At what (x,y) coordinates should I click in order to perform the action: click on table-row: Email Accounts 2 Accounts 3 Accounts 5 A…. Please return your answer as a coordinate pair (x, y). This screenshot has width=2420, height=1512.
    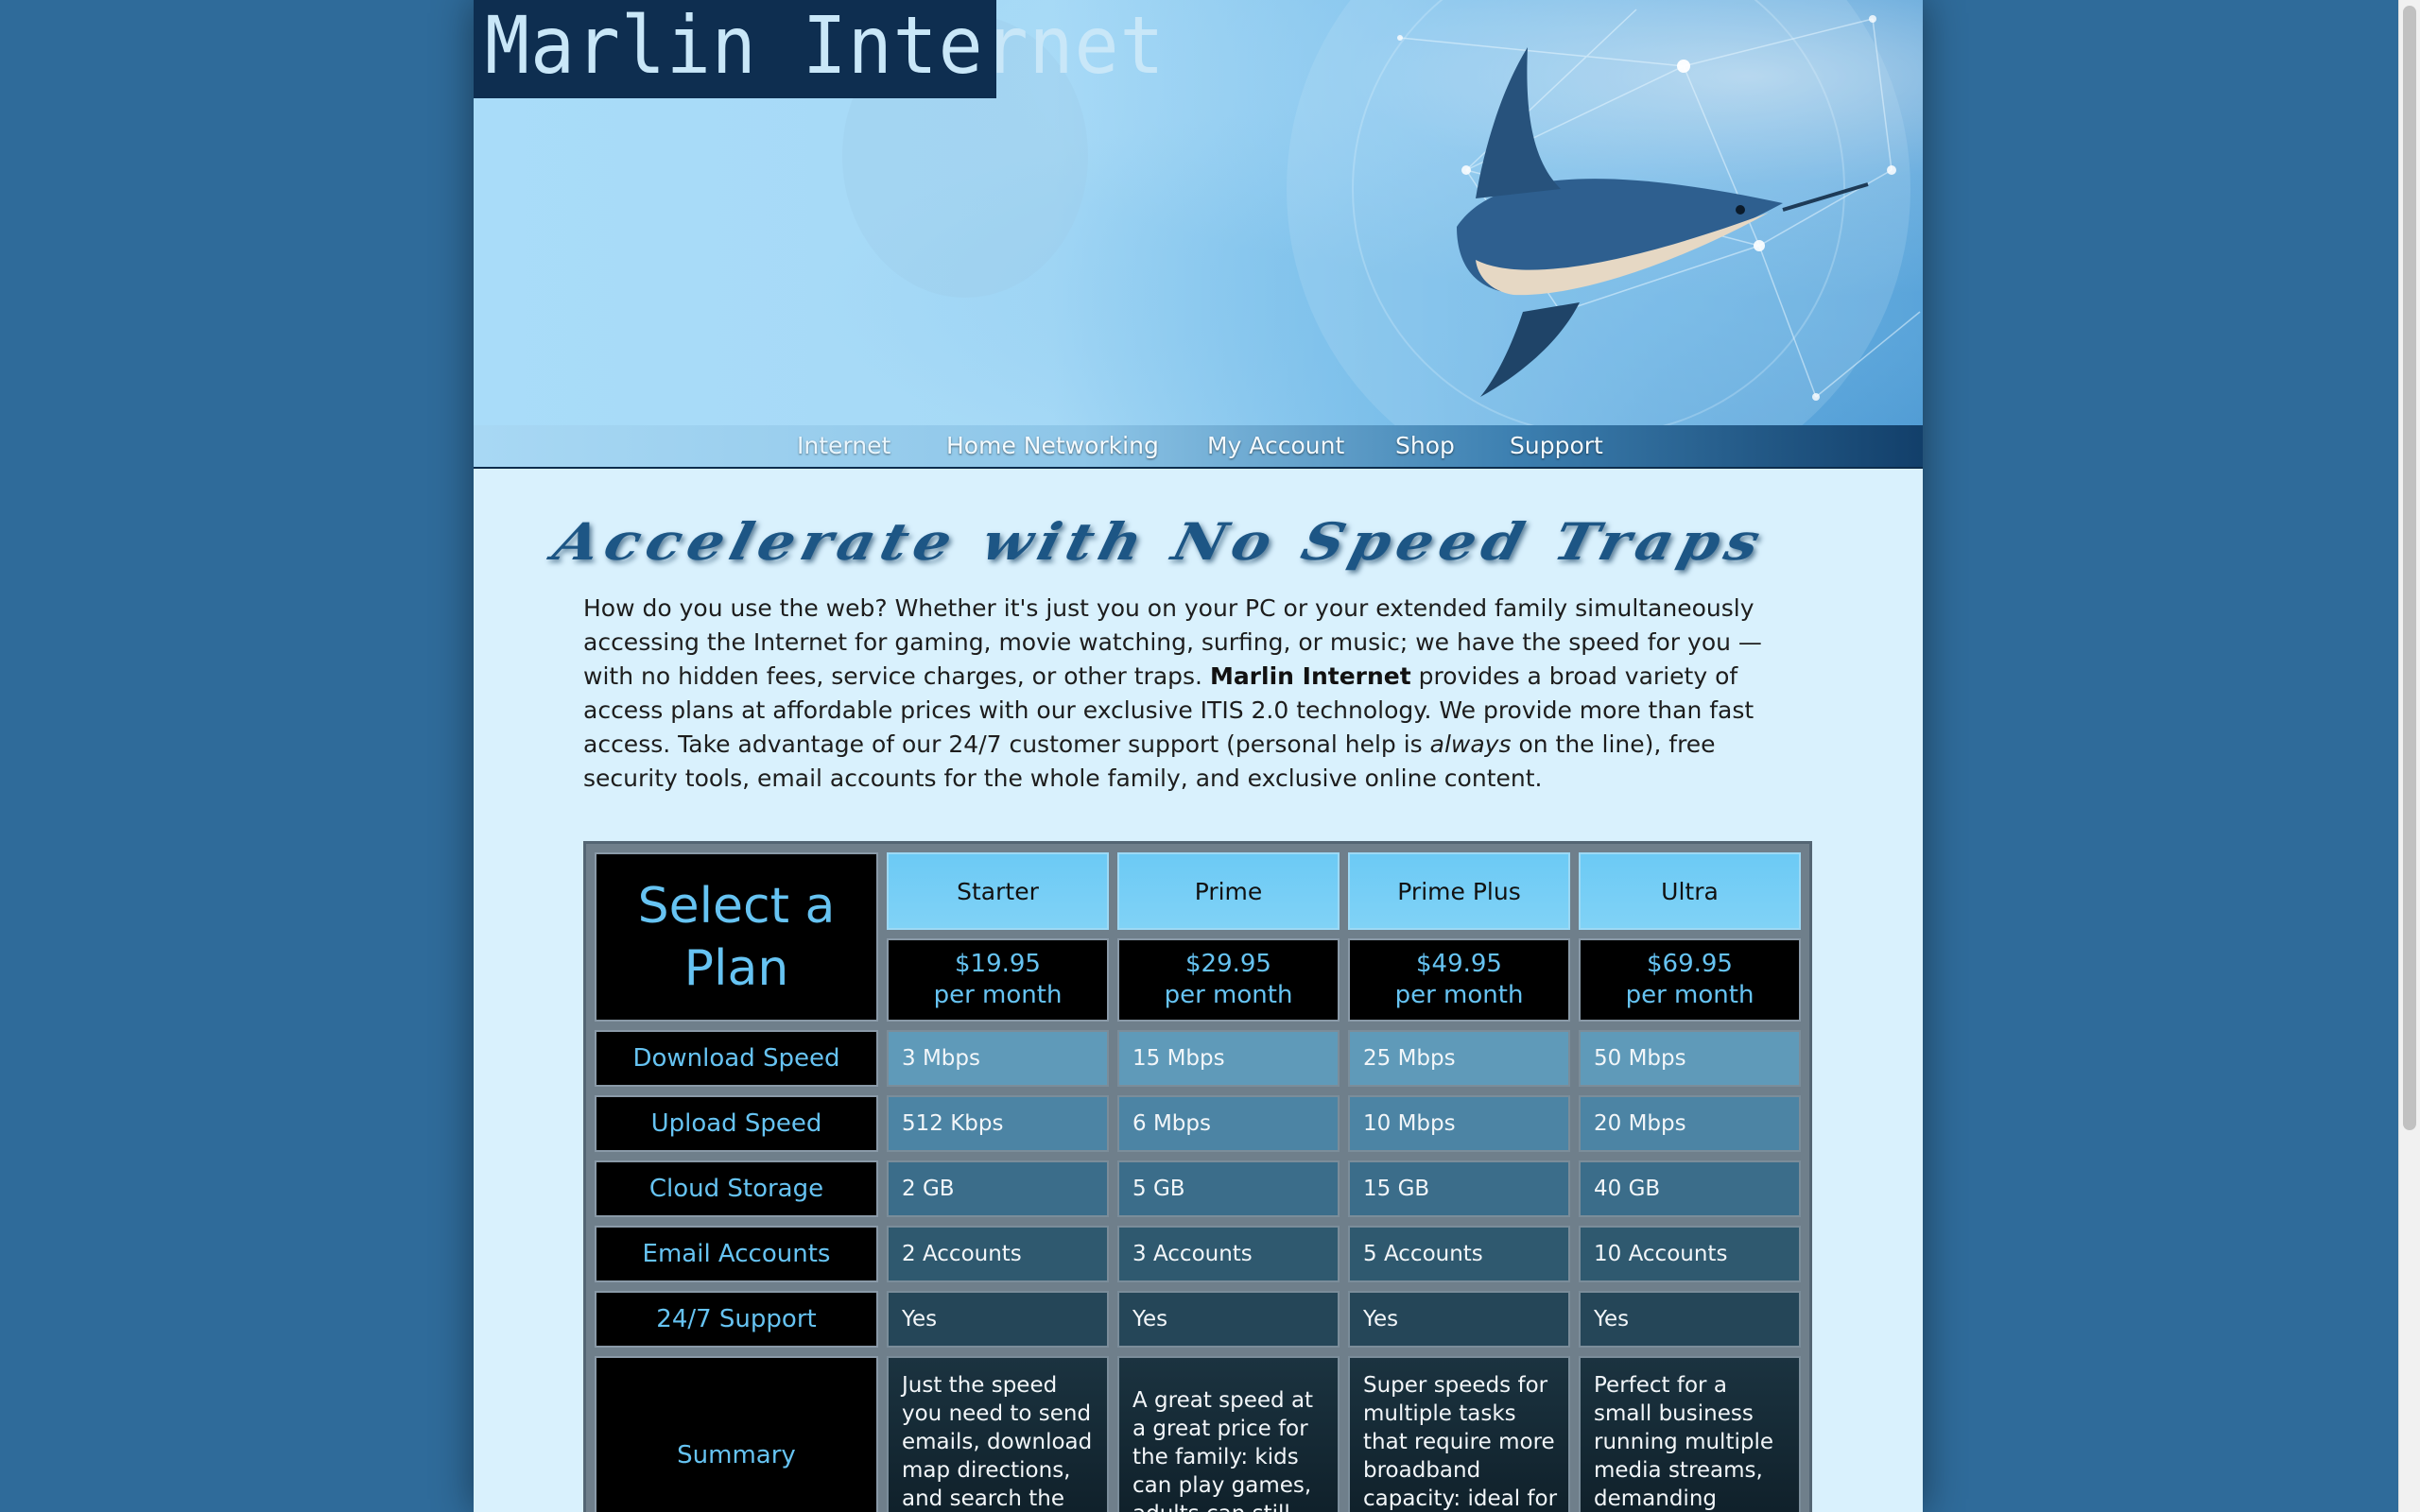
    Looking at the image, I should click on (1198, 1254).